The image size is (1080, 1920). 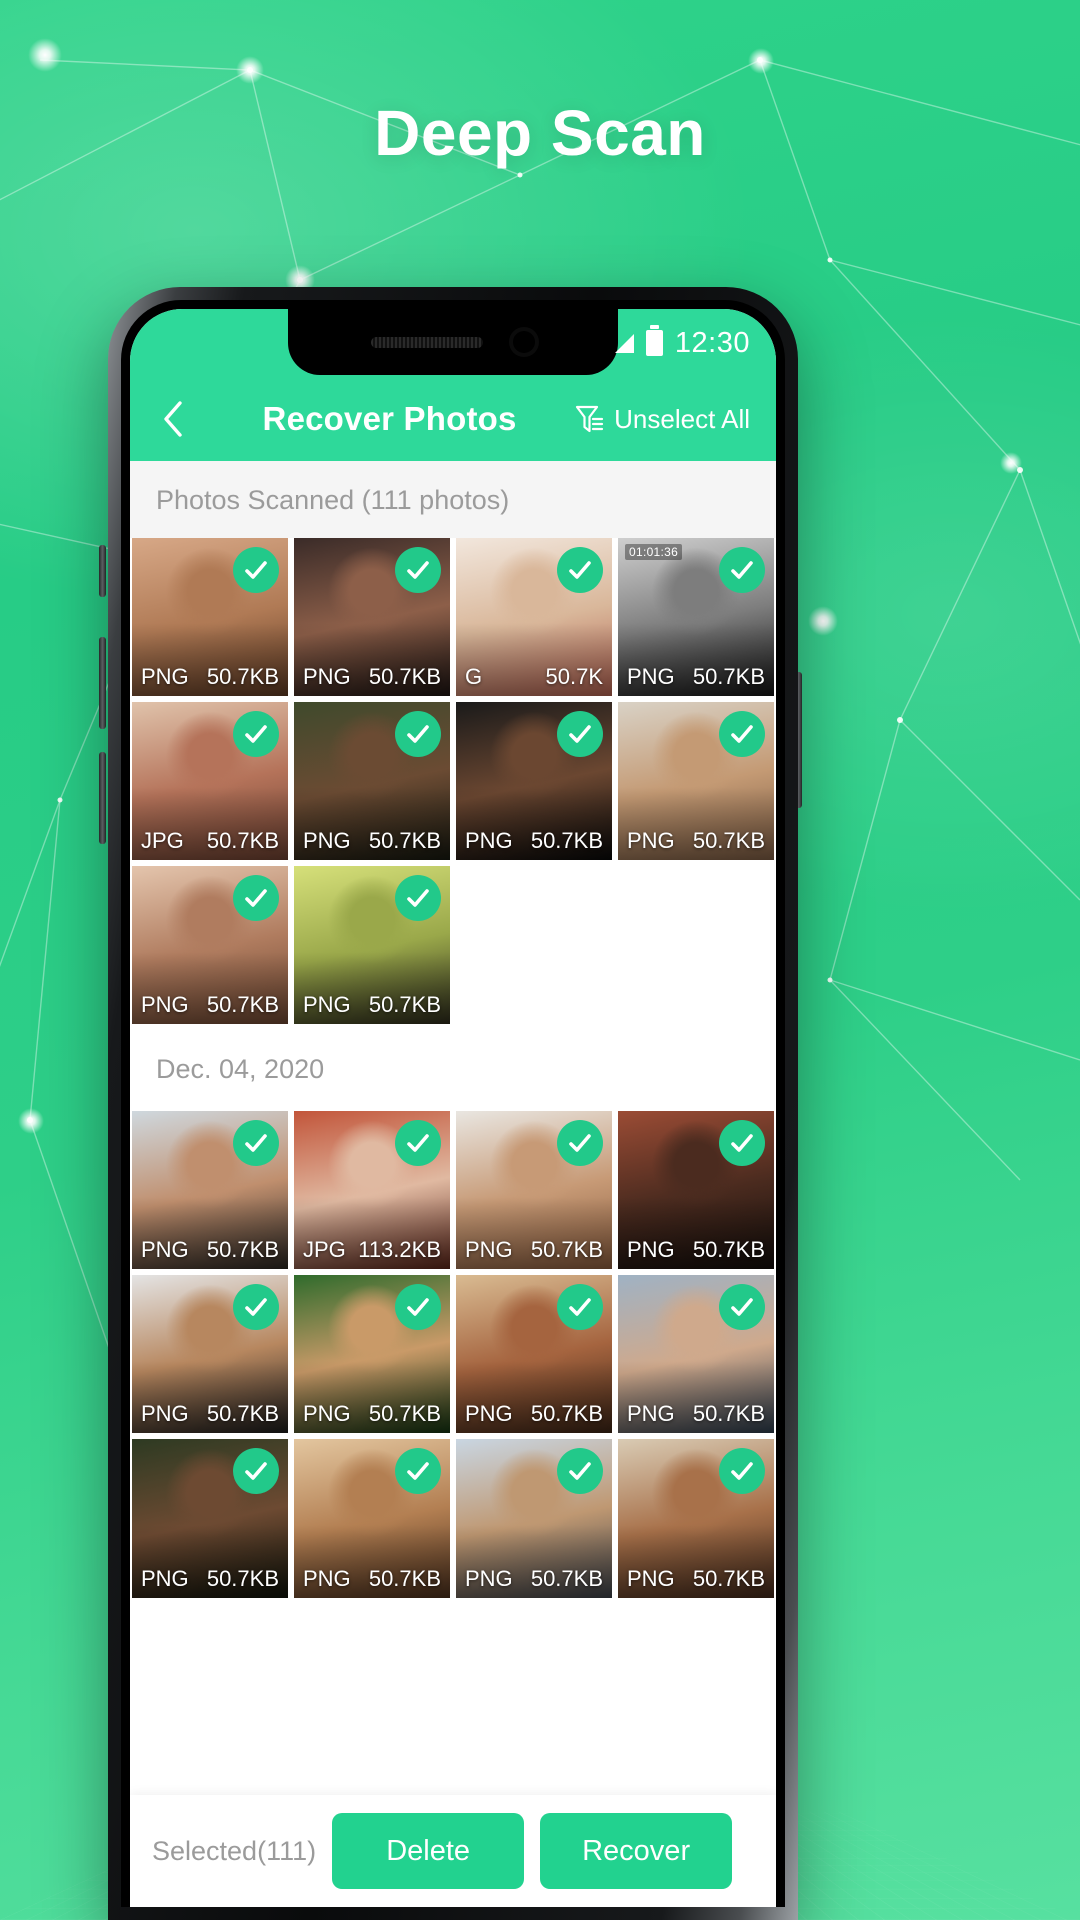 What do you see at coordinates (372, 1190) in the screenshot?
I see `photo-cell: JPG 113.2KB` at bounding box center [372, 1190].